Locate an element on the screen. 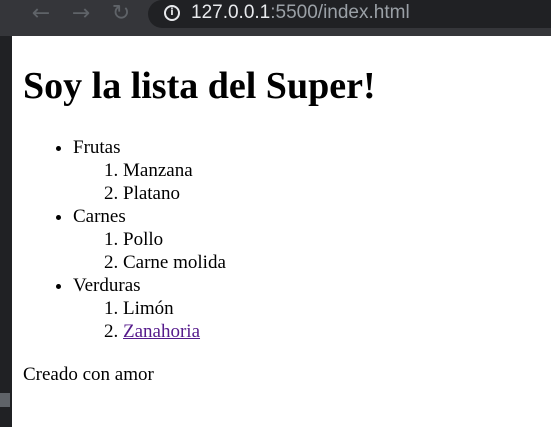 This screenshot has width=551, height=427. item-label: Manzana is located at coordinates (158, 170).